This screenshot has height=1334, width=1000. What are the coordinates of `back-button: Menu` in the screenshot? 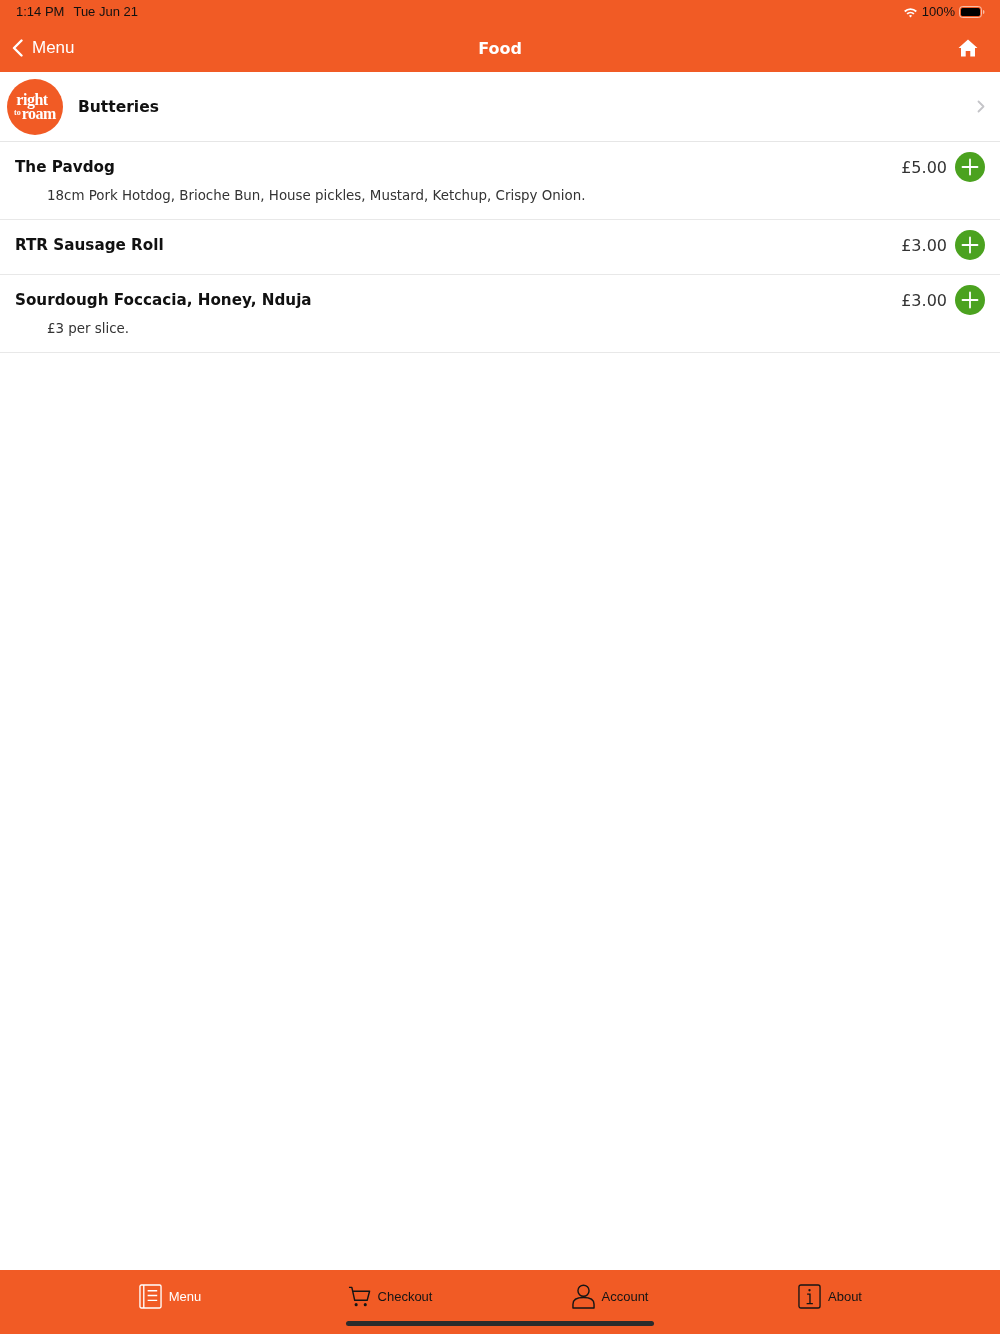 It's located at (43, 48).